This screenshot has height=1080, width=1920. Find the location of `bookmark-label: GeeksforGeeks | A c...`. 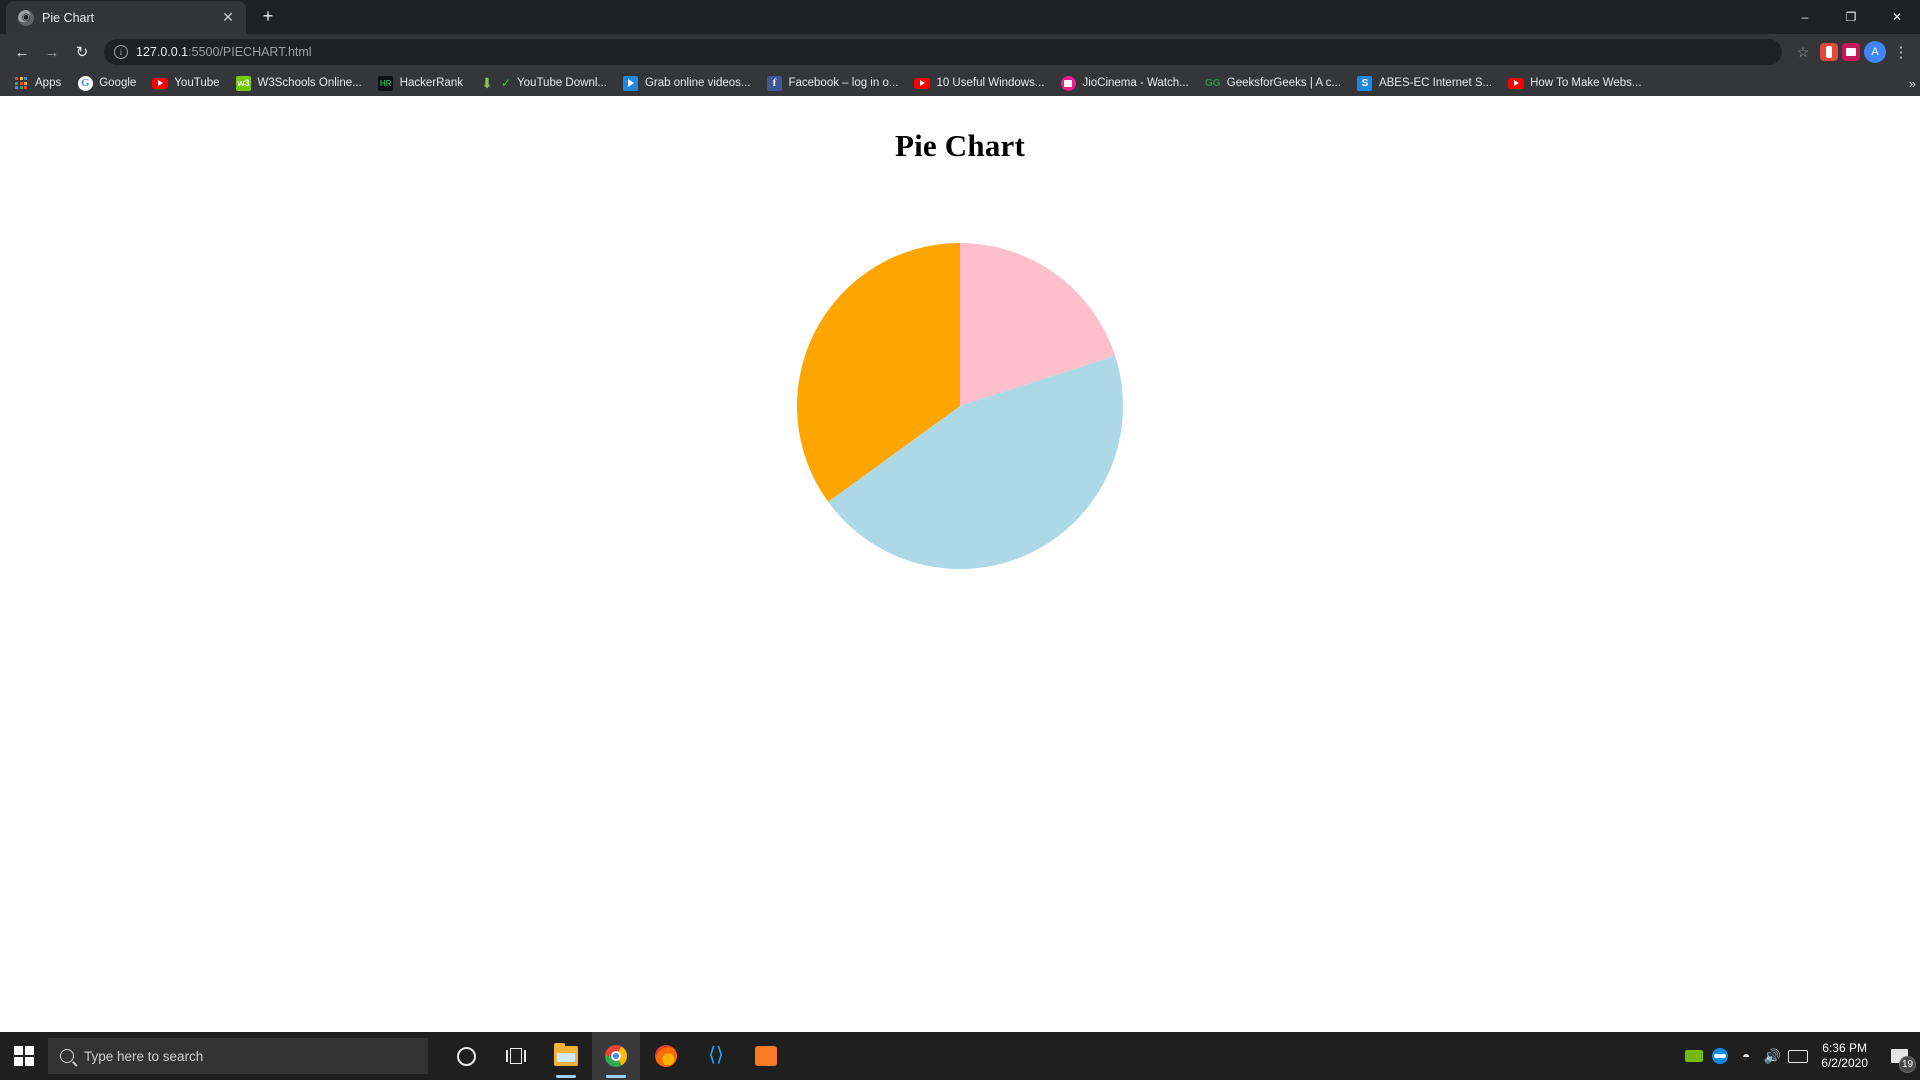

bookmark-label: GeeksforGeeks | A c... is located at coordinates (1283, 83).